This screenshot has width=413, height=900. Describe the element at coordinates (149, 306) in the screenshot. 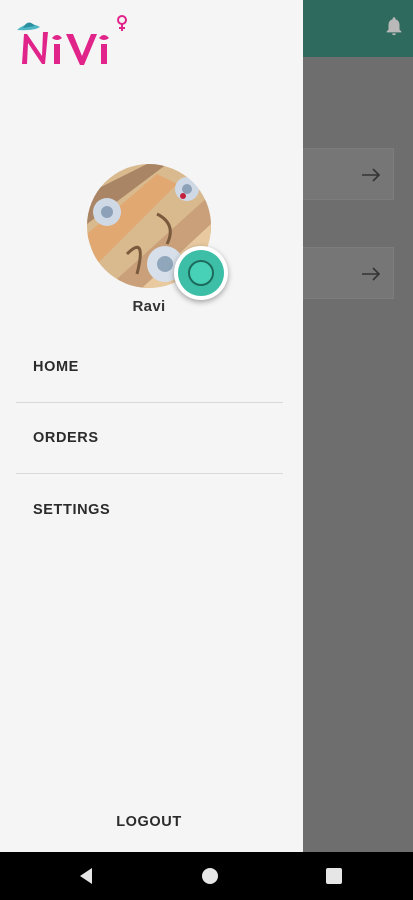

I see `user-name: Ravi` at that location.